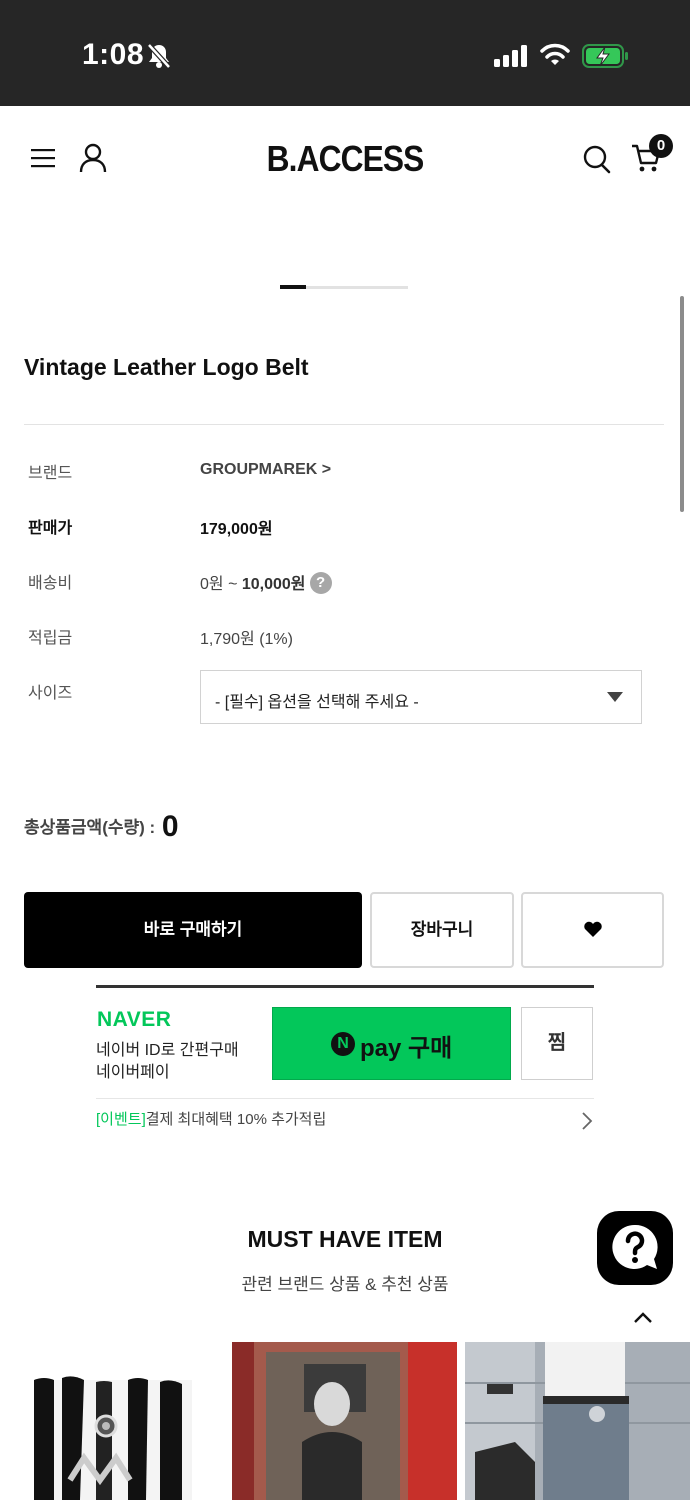  I want to click on cellular-signal-icon, so click(510, 56).